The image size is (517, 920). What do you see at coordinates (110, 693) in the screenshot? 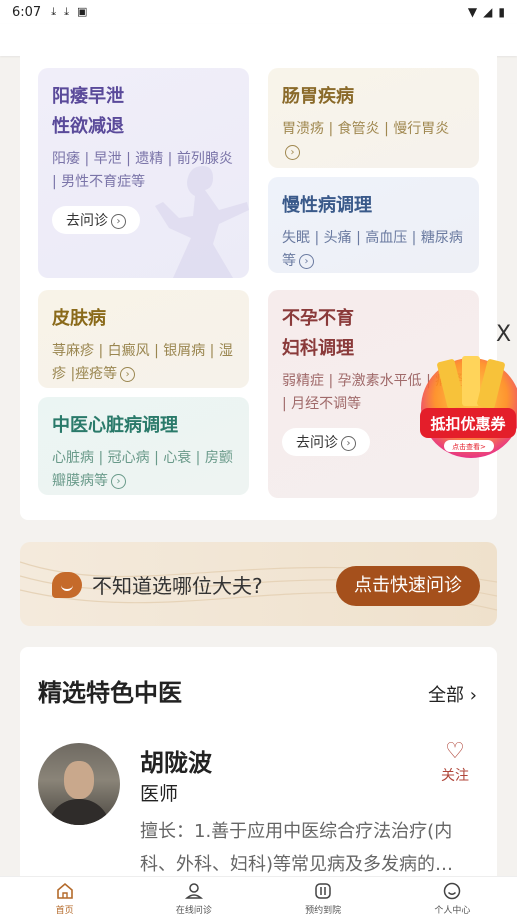
I see `section-heading: 精选特色中医` at bounding box center [110, 693].